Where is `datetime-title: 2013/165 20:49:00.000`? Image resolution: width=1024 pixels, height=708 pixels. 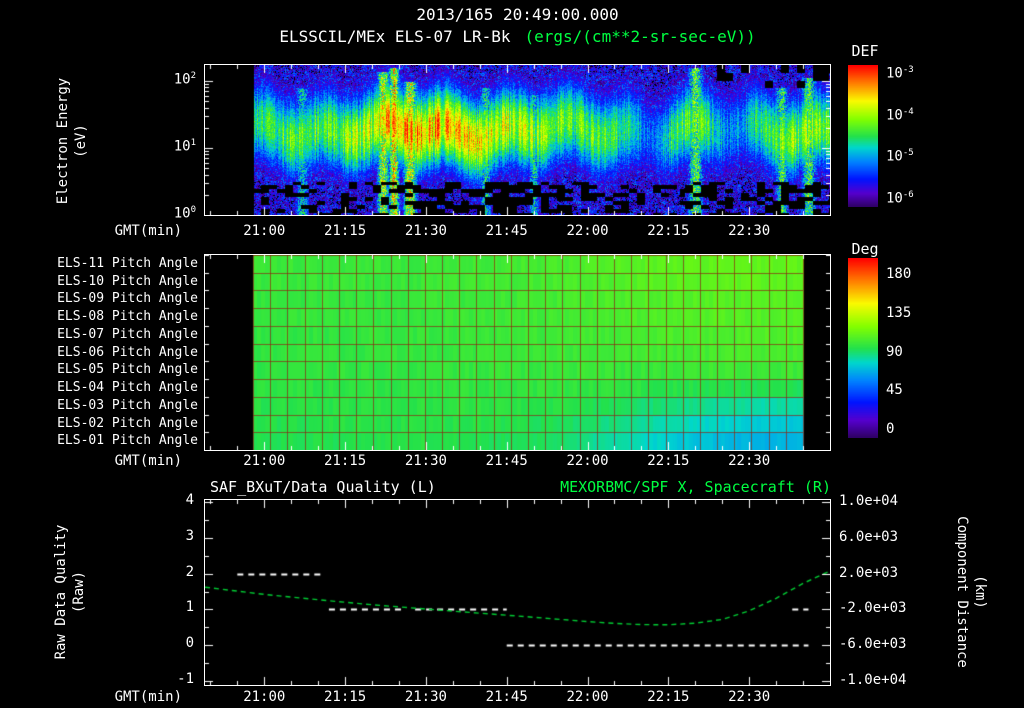 datetime-title: 2013/165 20:49:00.000 is located at coordinates (517, 14).